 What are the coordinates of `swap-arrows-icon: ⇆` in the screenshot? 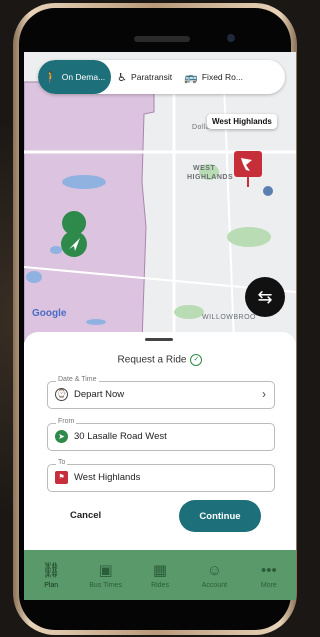 It's located at (265, 296).